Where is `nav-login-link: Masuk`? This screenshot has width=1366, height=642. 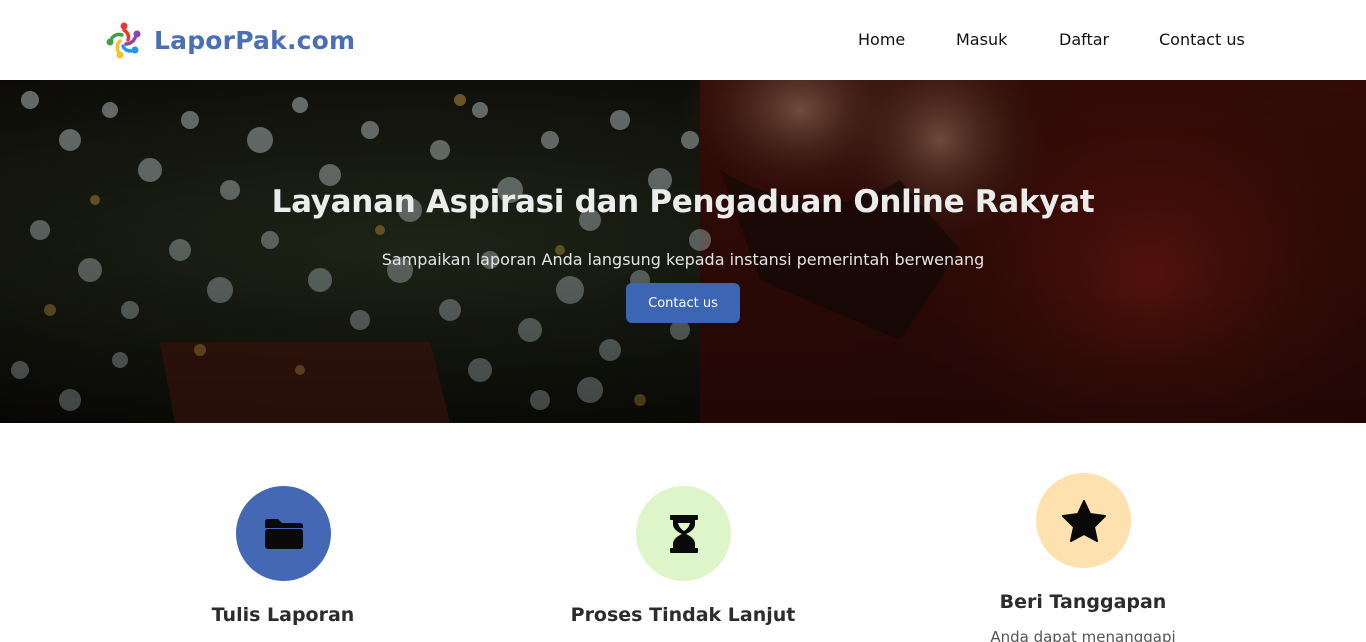 nav-login-link: Masuk is located at coordinates (981, 39).